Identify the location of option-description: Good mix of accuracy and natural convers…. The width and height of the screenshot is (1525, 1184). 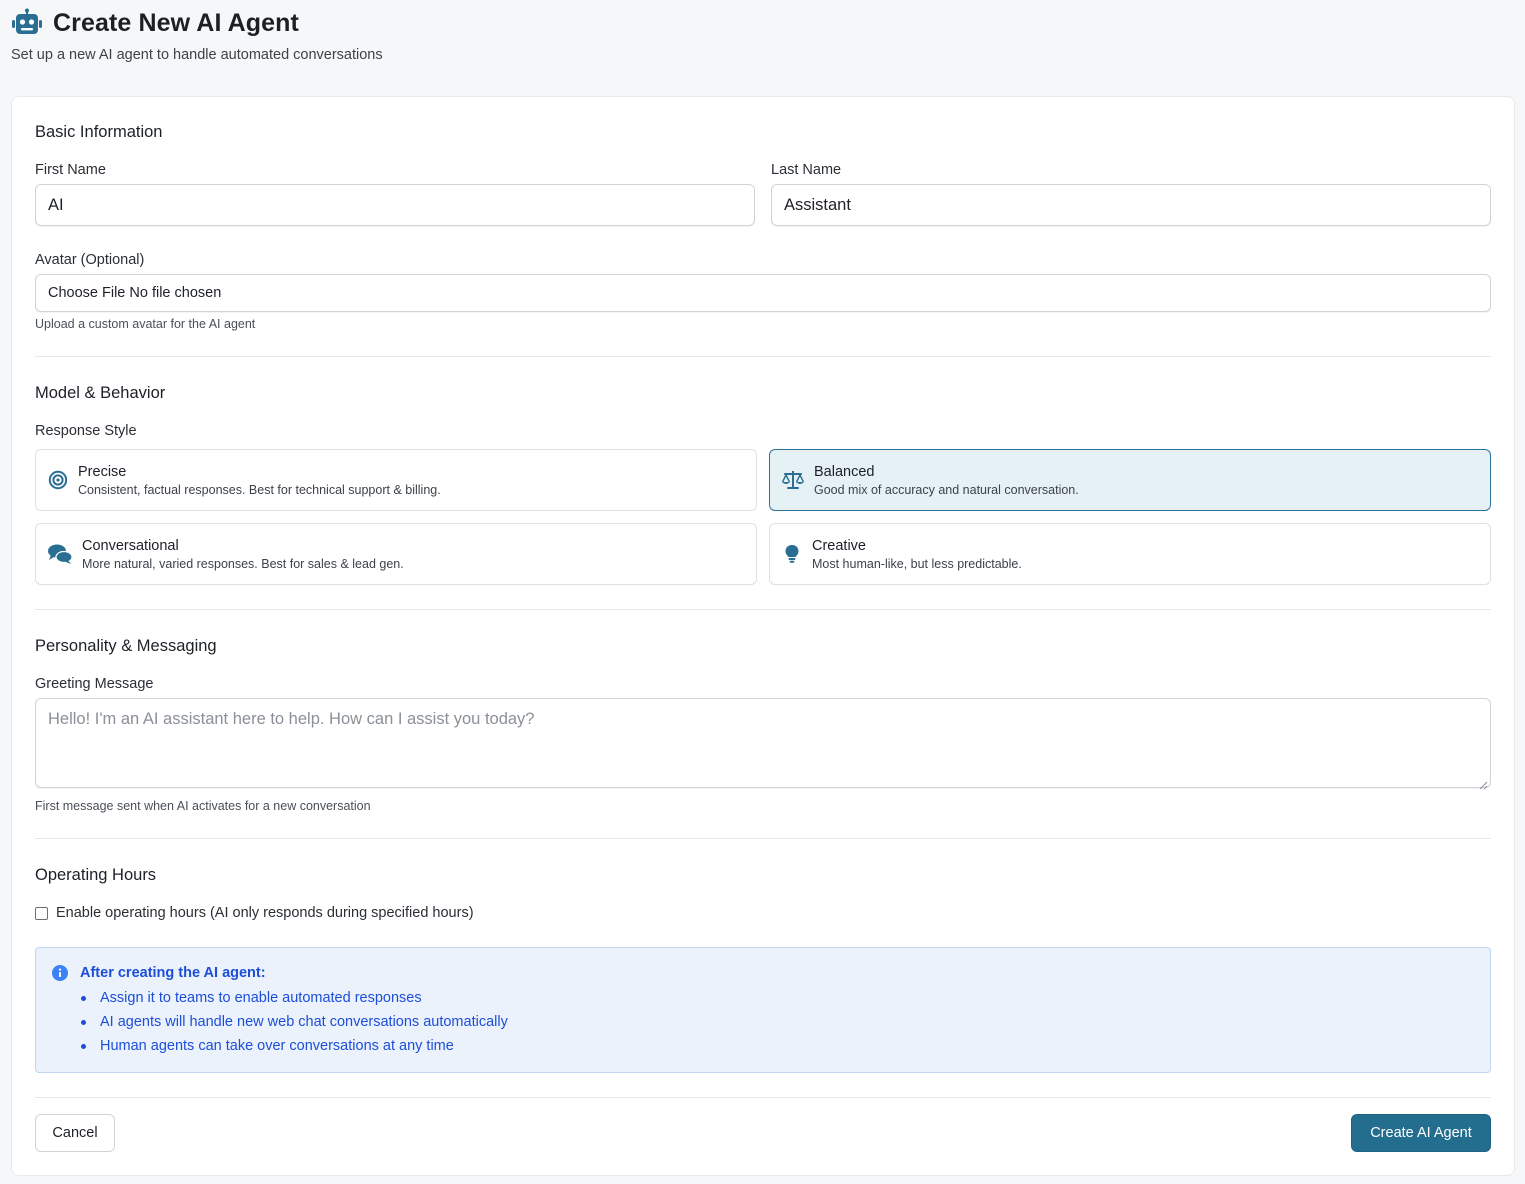
(946, 489).